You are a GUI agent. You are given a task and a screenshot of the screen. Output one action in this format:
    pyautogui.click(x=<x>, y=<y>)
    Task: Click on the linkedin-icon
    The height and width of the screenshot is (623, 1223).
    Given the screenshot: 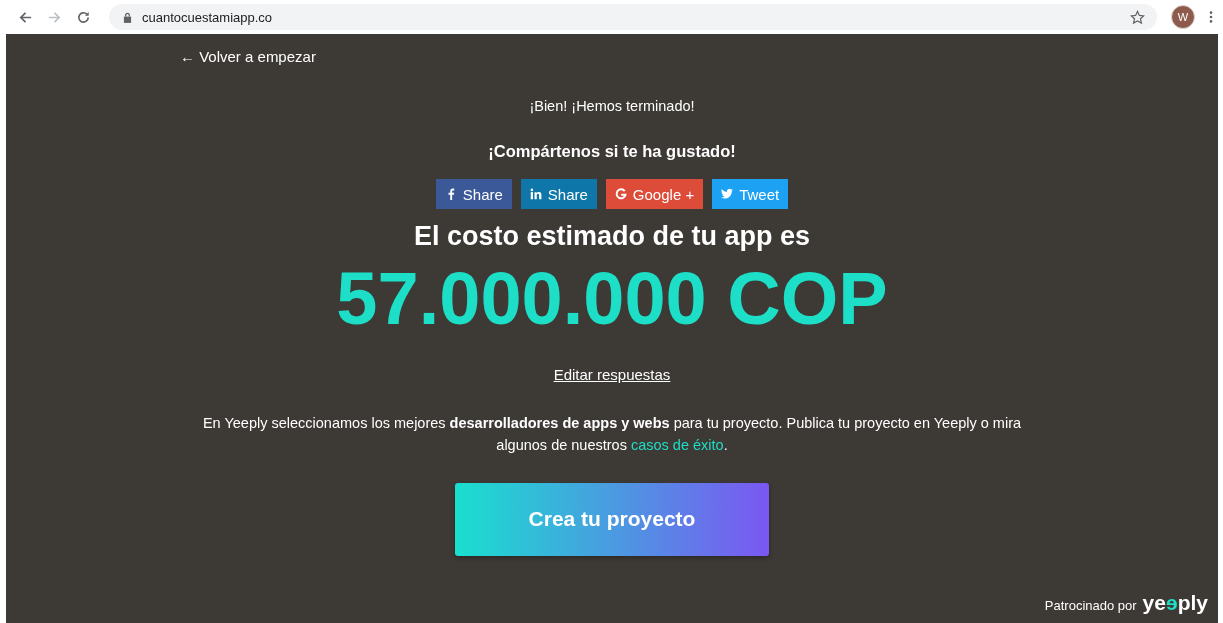 What is the action you would take?
    pyautogui.click(x=535, y=194)
    